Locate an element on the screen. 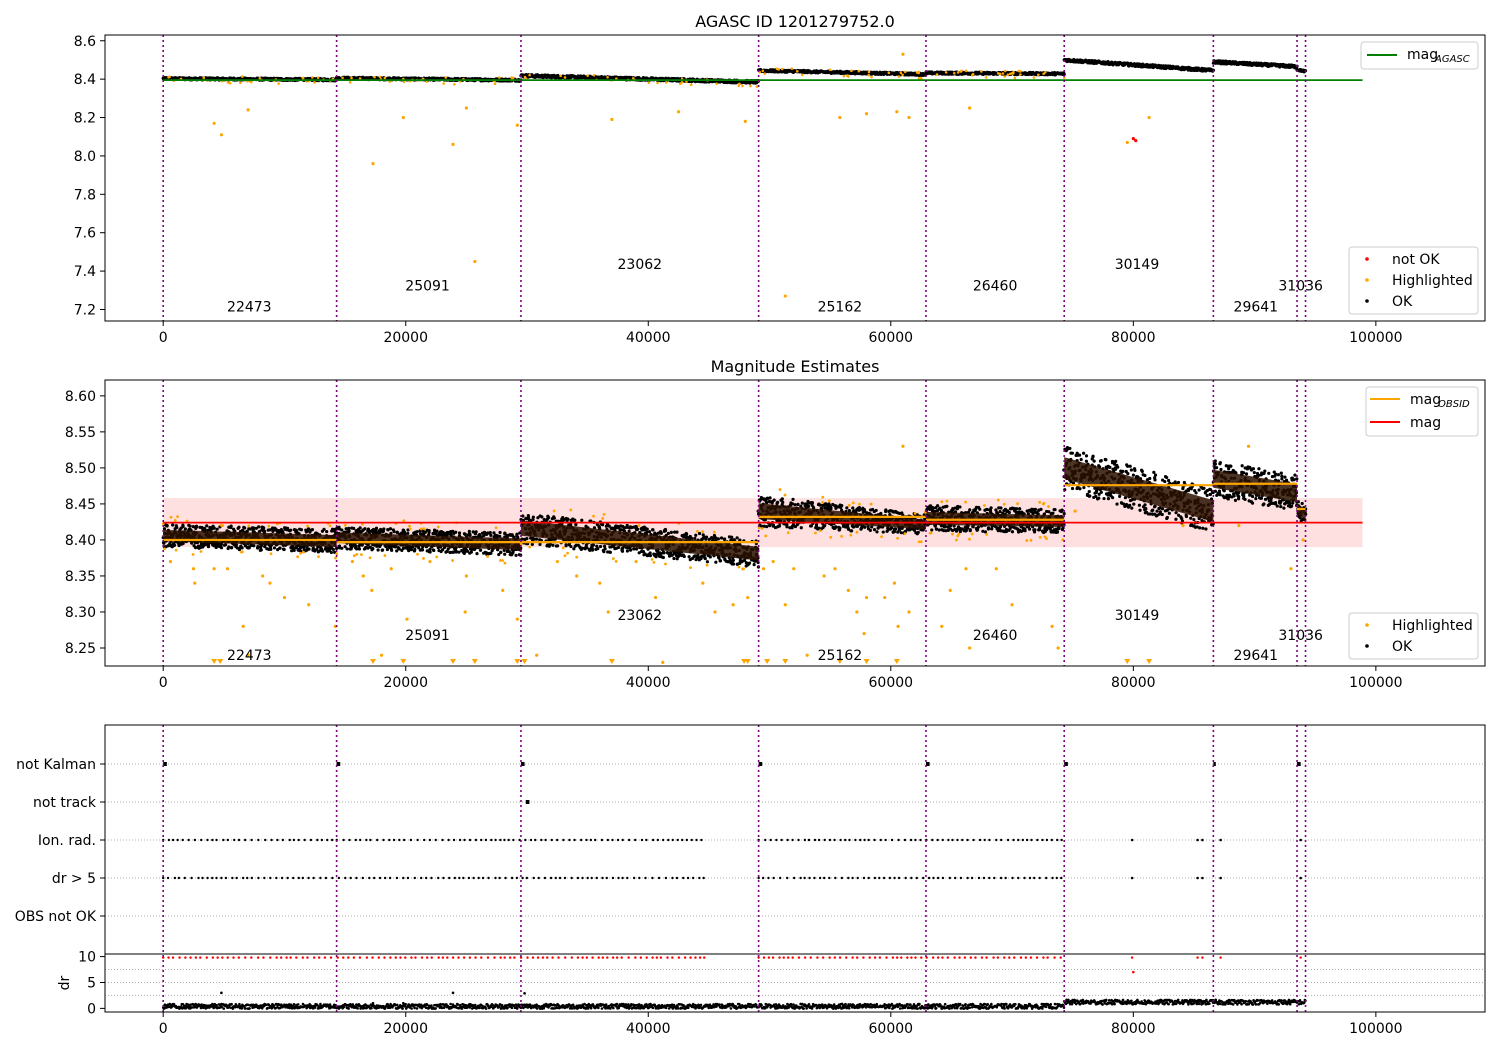 The height and width of the screenshot is (1050, 1500). legend-label: Highlighted is located at coordinates (1432, 281).